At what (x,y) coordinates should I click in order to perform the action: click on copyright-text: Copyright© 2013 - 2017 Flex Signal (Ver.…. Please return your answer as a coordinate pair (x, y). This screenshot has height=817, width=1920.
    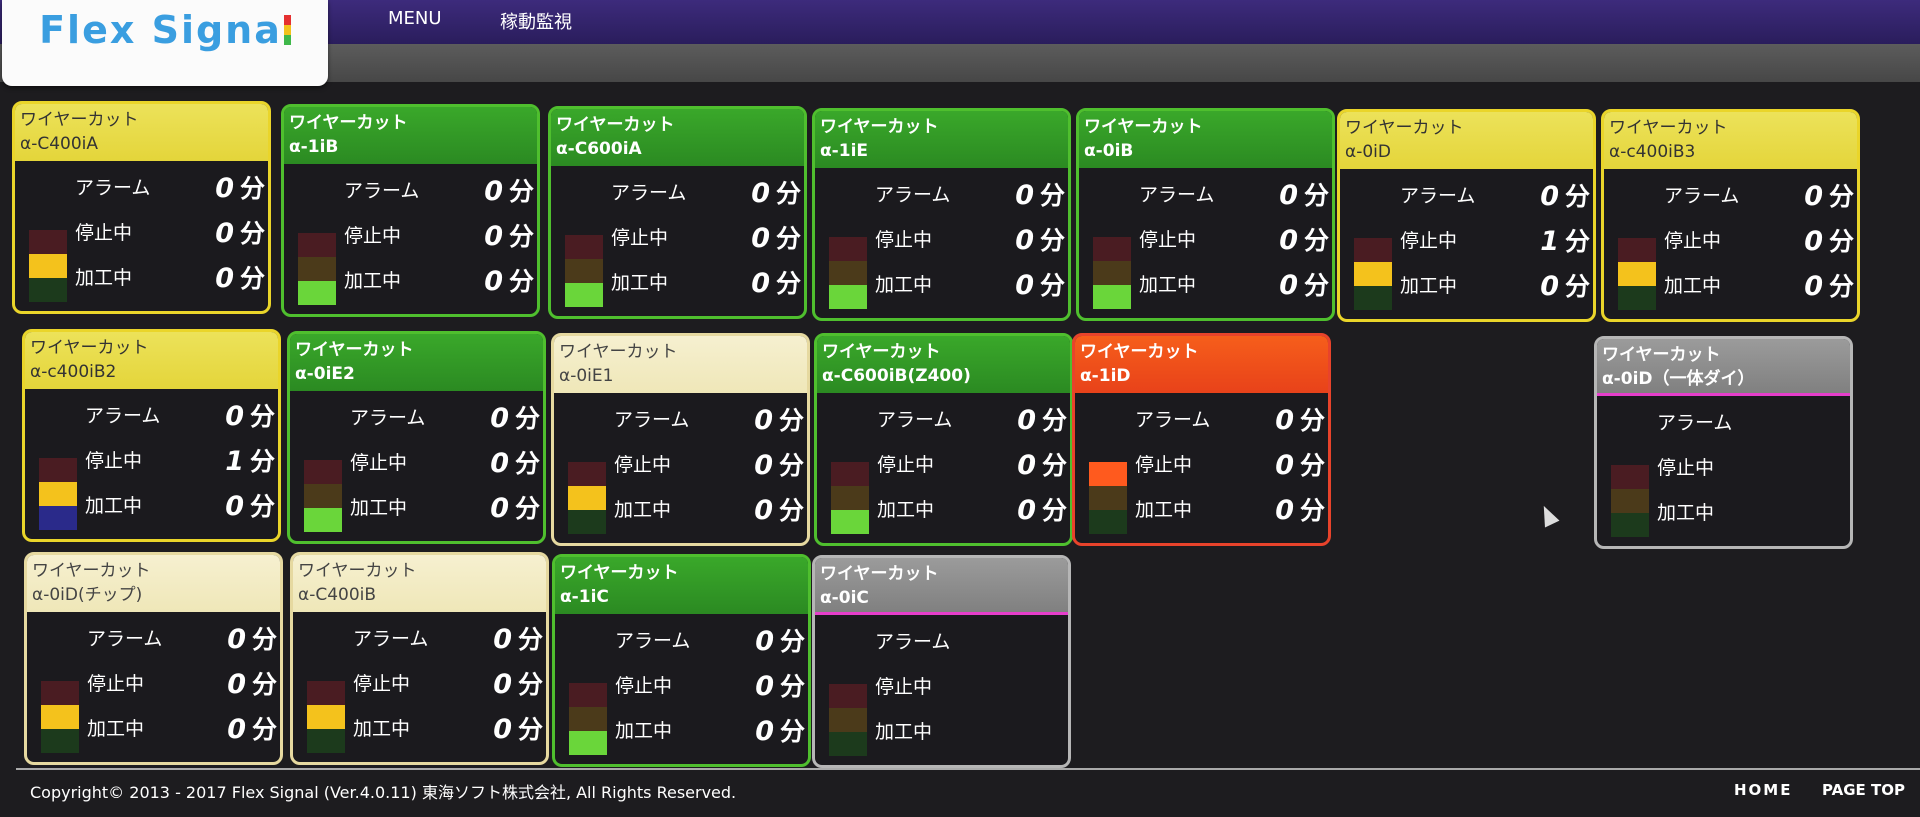
    Looking at the image, I should click on (383, 792).